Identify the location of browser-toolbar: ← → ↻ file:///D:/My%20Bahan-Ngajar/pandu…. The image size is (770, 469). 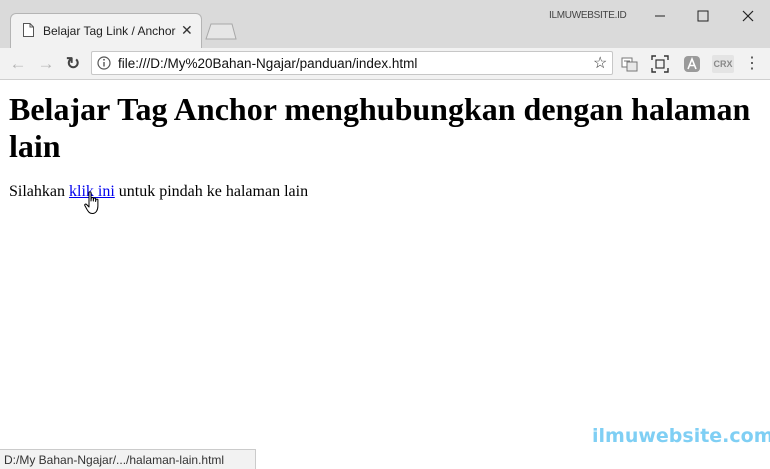
(385, 64).